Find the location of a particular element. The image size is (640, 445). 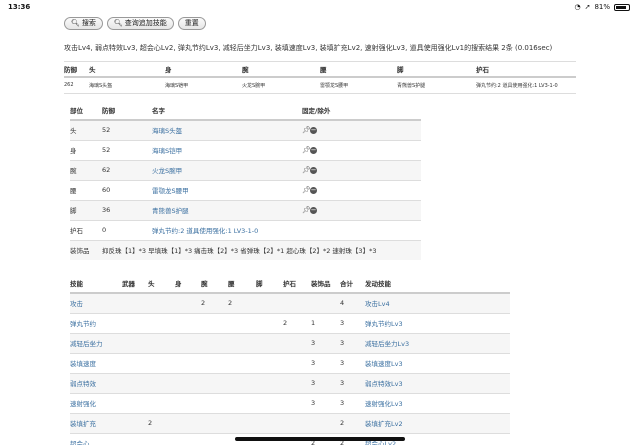

query-add-skill-label: 查询追加技能 is located at coordinates (145, 23).